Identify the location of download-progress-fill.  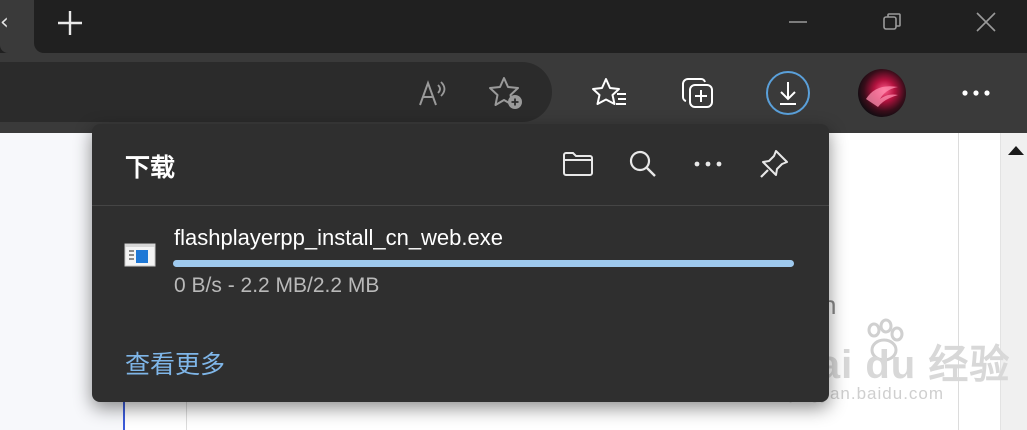
(483, 263).